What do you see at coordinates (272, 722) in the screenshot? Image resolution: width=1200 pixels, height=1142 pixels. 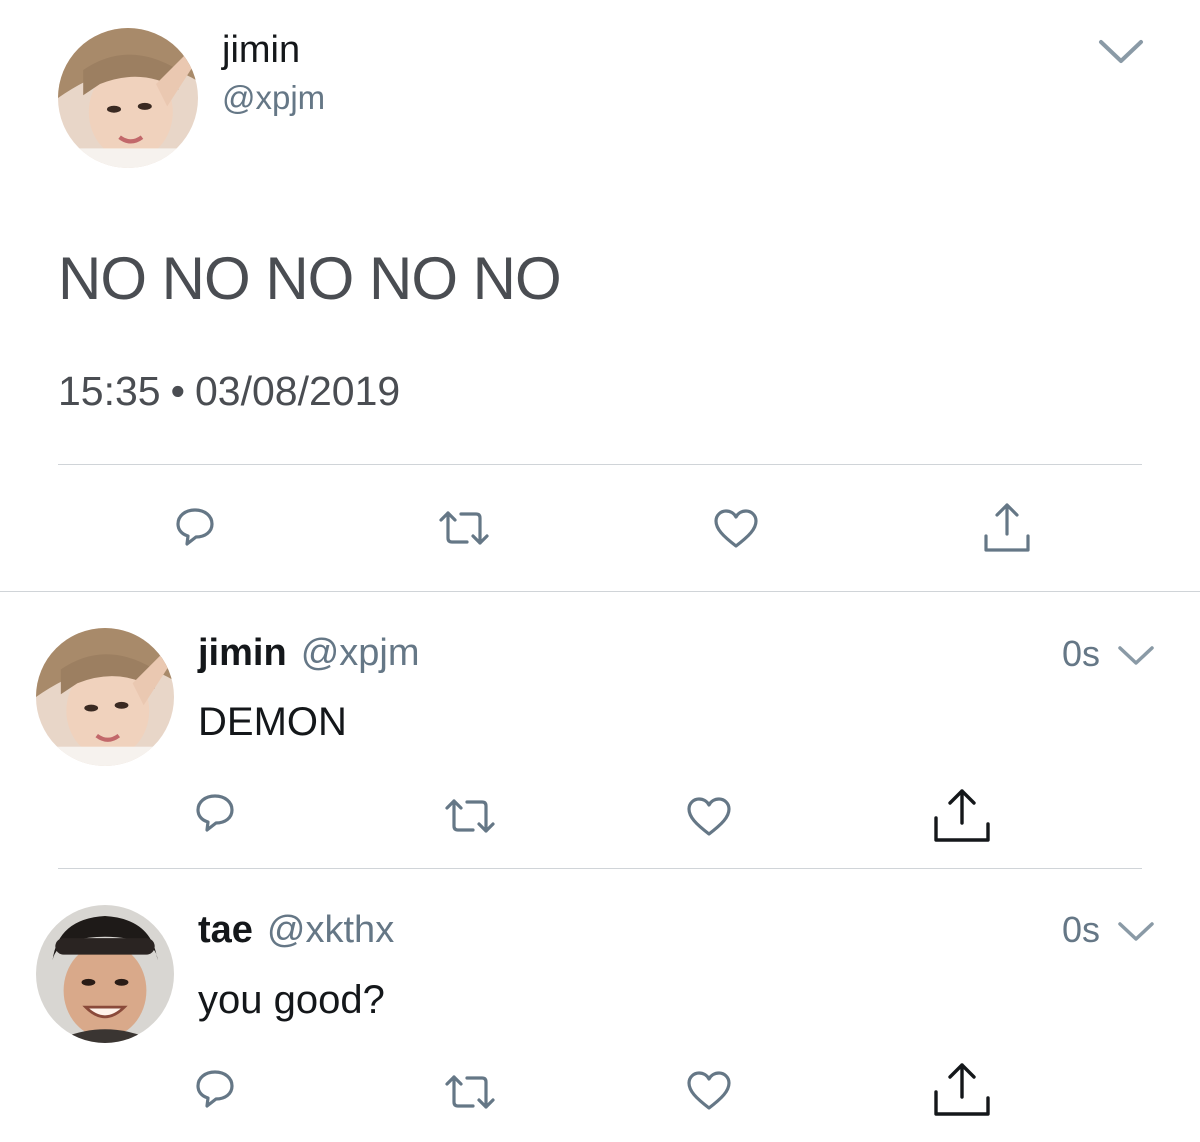 I see `reply-text: DEMON` at bounding box center [272, 722].